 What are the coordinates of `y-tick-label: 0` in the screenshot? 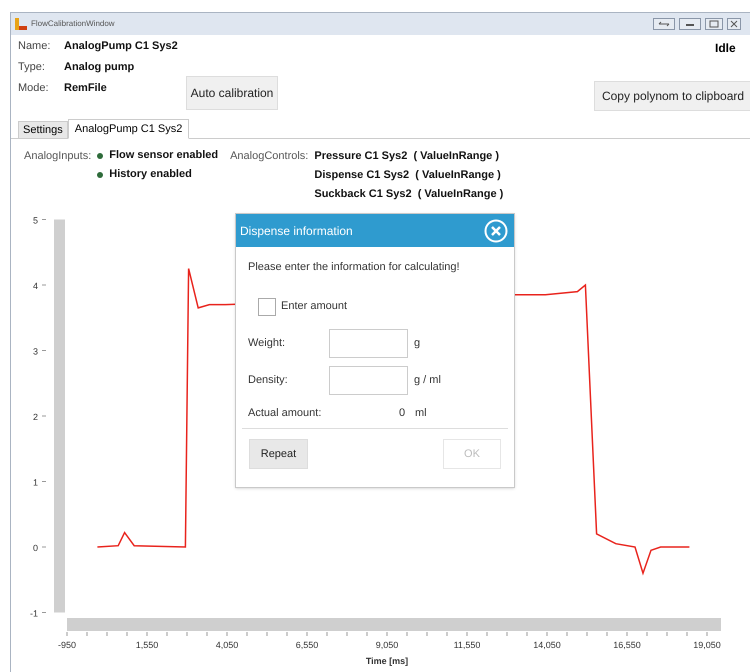 It's located at (35, 548).